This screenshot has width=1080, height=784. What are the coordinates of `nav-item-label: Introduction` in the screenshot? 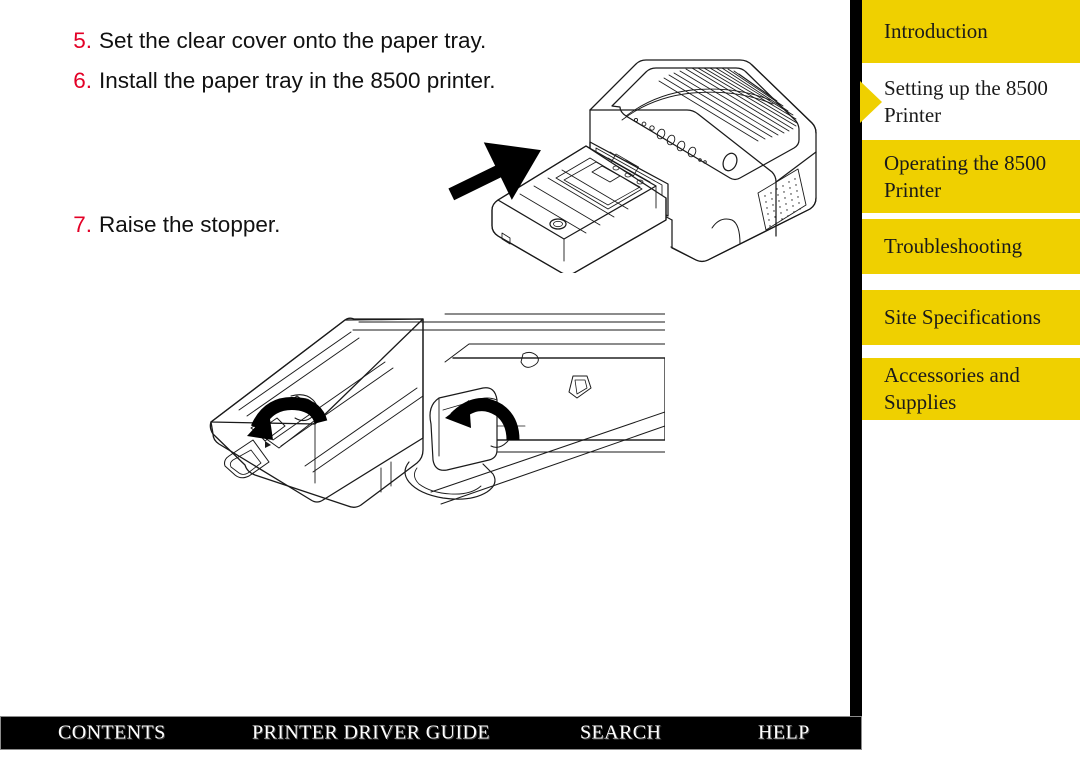 It's located at (936, 31).